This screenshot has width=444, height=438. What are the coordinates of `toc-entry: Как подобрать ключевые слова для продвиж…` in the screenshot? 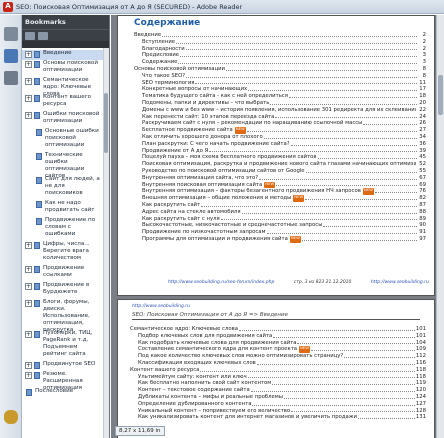 It's located at (278, 343).